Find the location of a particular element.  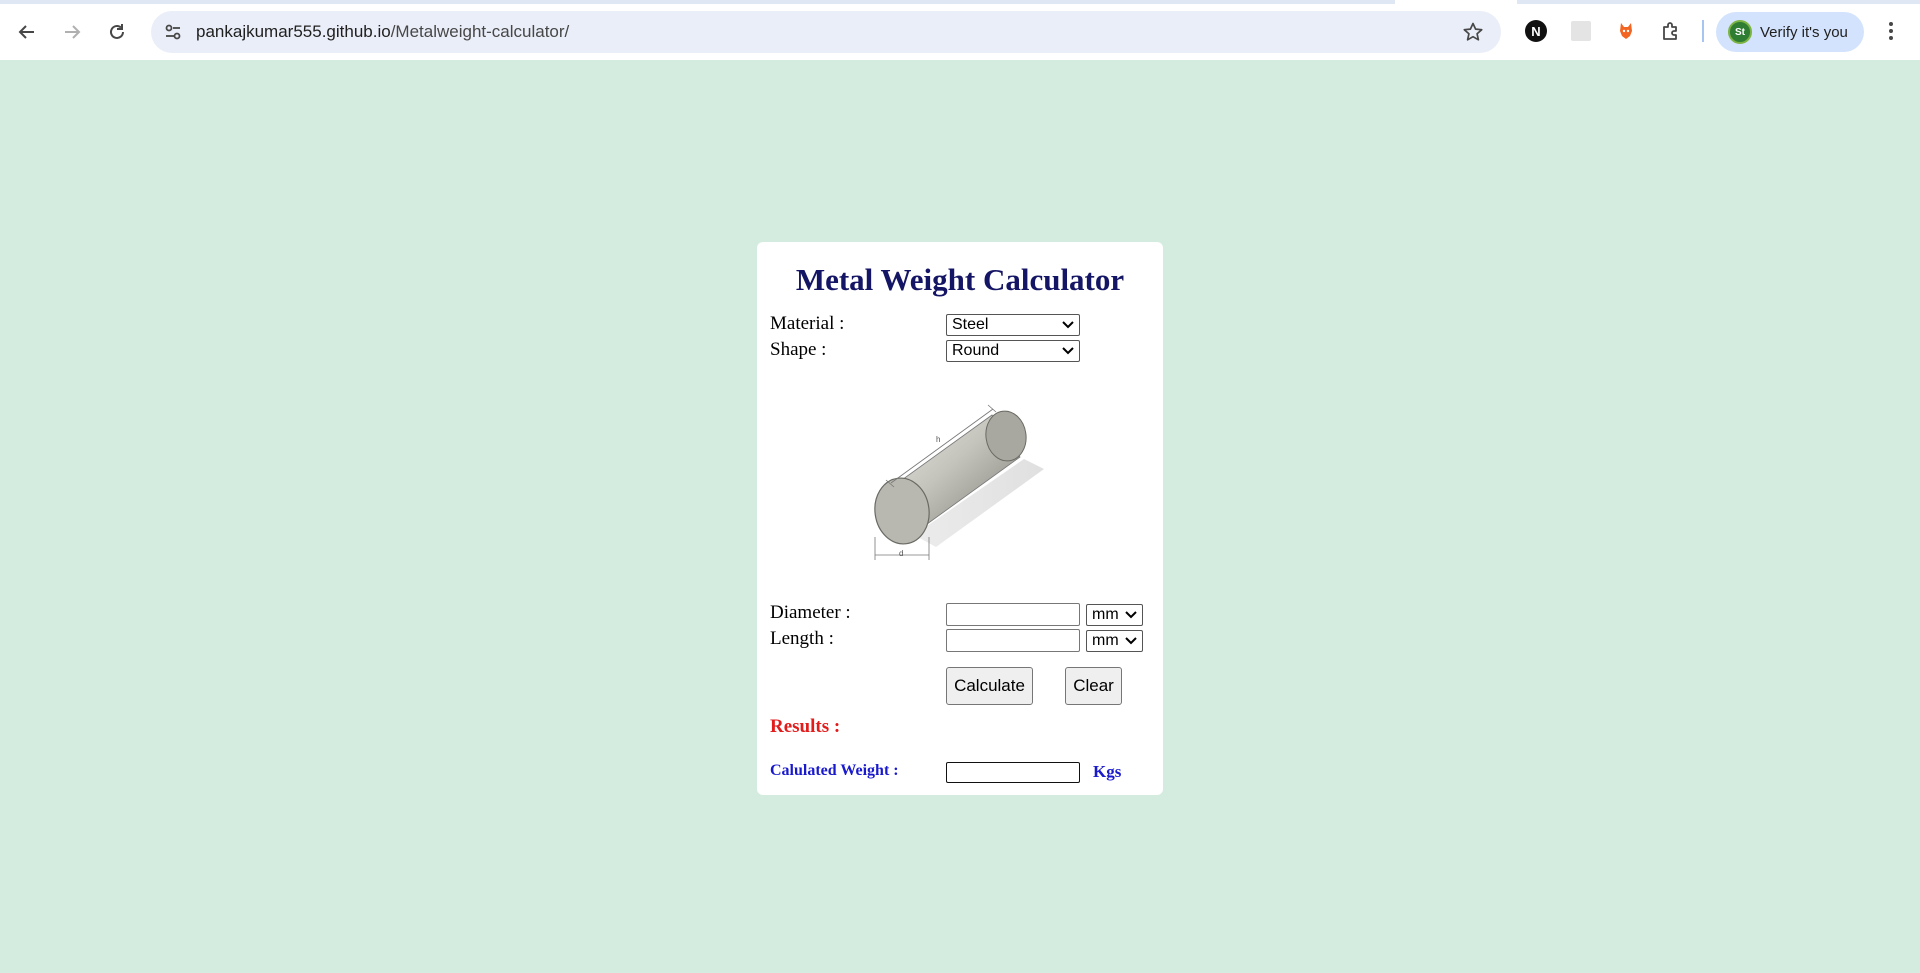

illustration-diameter-label: d is located at coordinates (901, 553).